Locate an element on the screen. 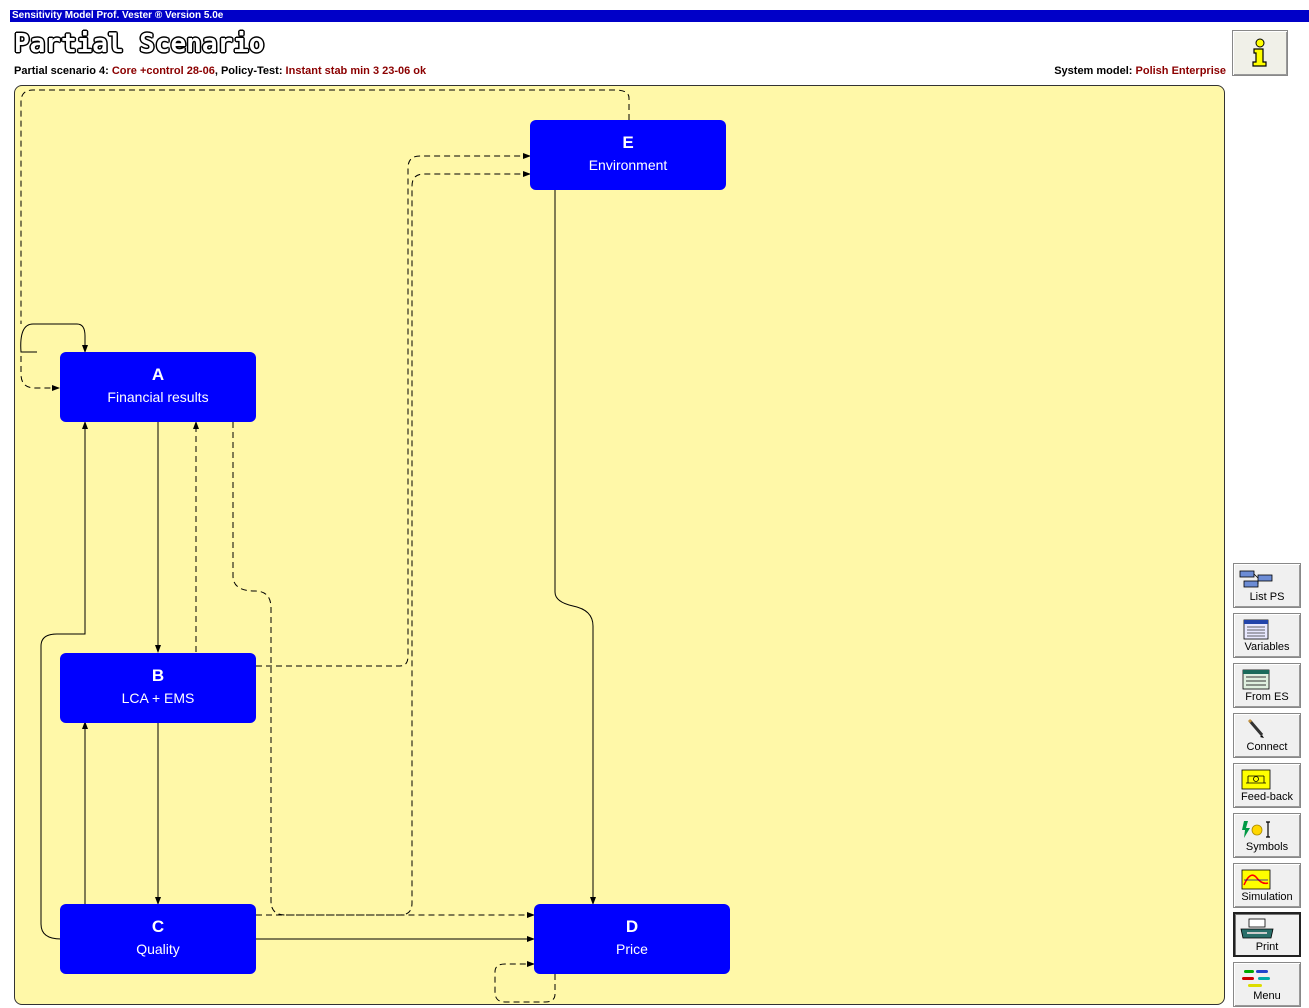  node-letter: D is located at coordinates (632, 926).